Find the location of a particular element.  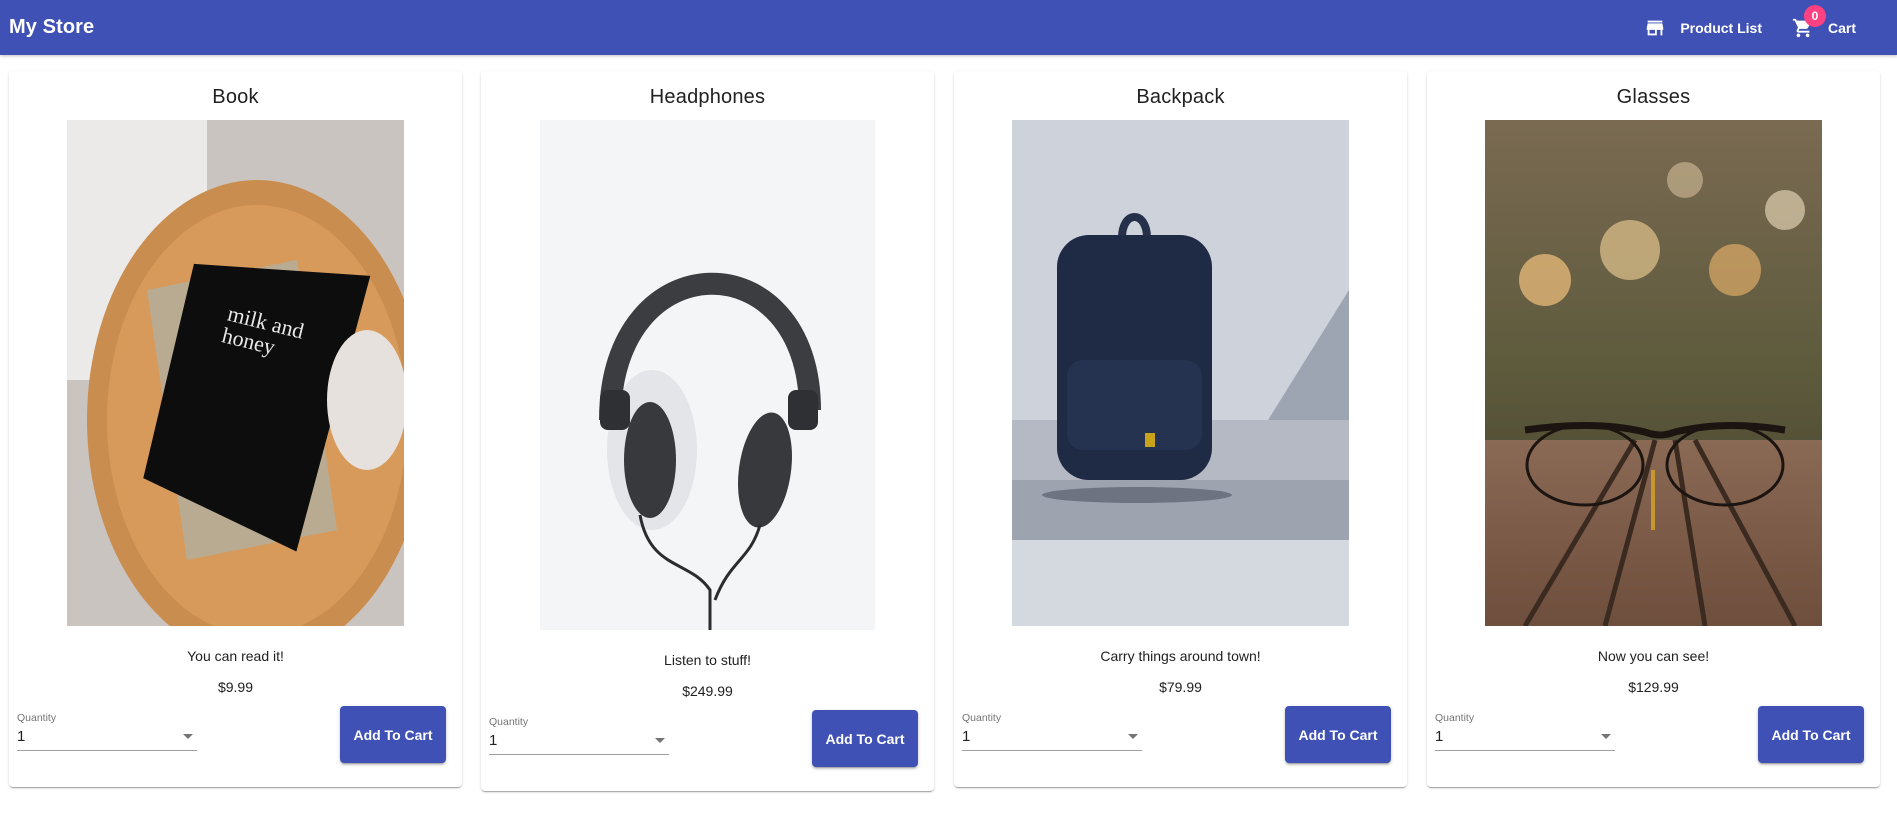

product-list-label: Product List is located at coordinates (1721, 27).